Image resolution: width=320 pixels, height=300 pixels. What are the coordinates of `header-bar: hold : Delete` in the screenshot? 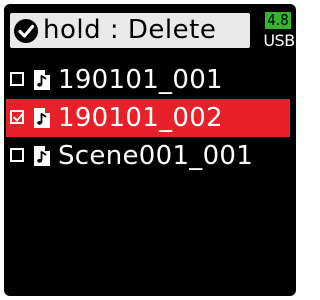 It's located at (130, 30).